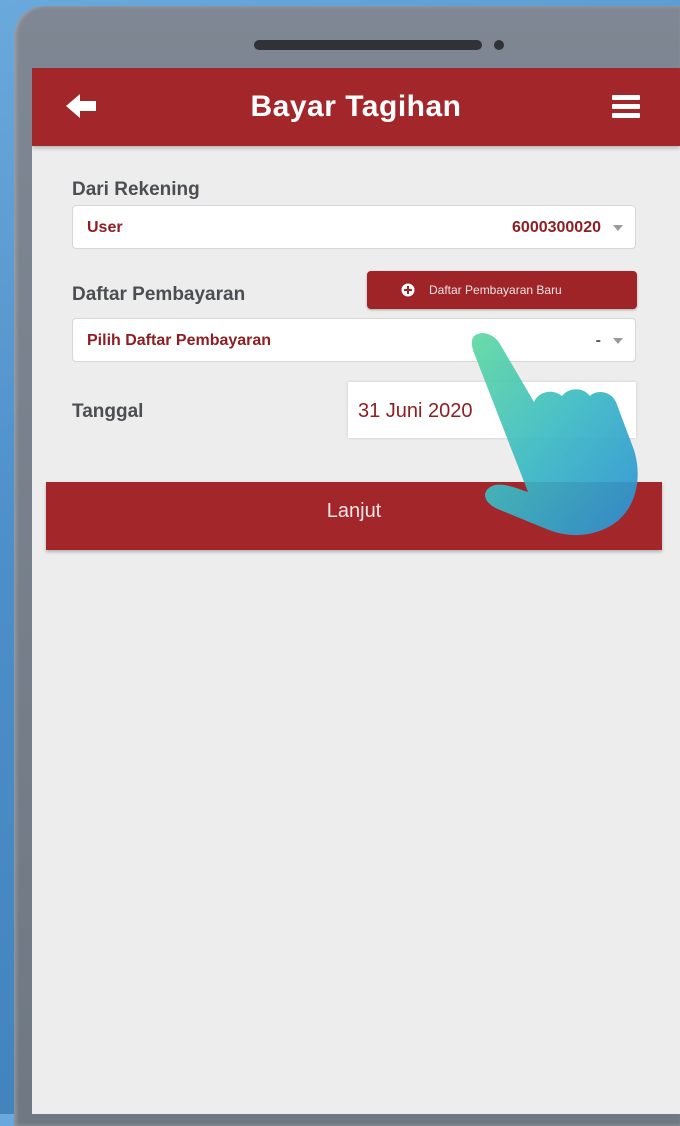  I want to click on date-value: 31 Juni 2020, so click(415, 411).